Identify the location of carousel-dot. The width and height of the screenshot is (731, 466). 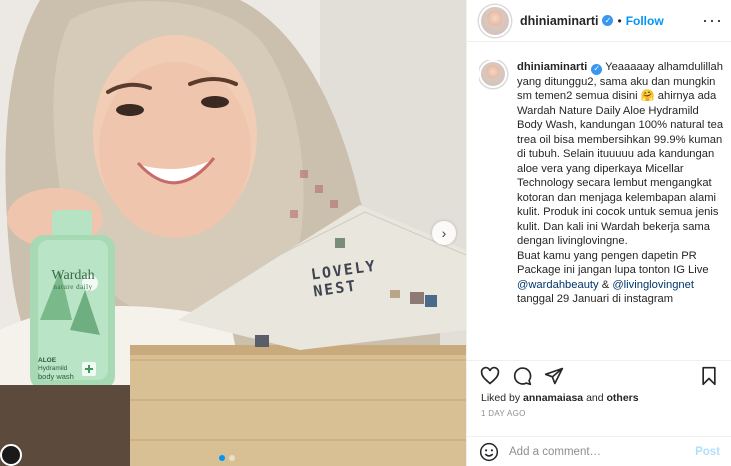
(232, 458).